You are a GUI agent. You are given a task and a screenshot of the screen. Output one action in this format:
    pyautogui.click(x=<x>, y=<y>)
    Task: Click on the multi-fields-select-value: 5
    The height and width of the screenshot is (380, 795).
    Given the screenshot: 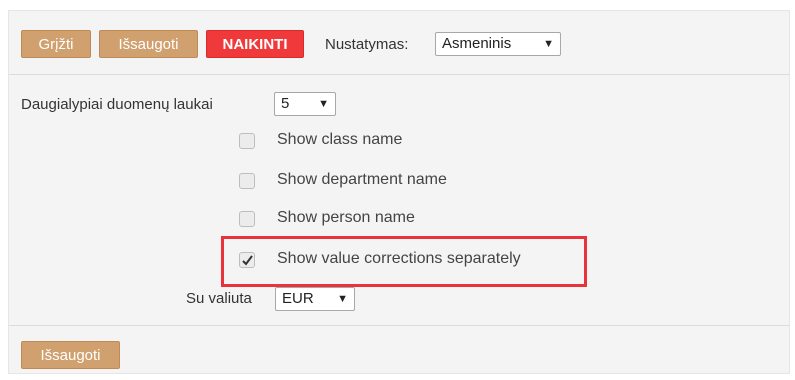 What is the action you would take?
    pyautogui.click(x=285, y=103)
    